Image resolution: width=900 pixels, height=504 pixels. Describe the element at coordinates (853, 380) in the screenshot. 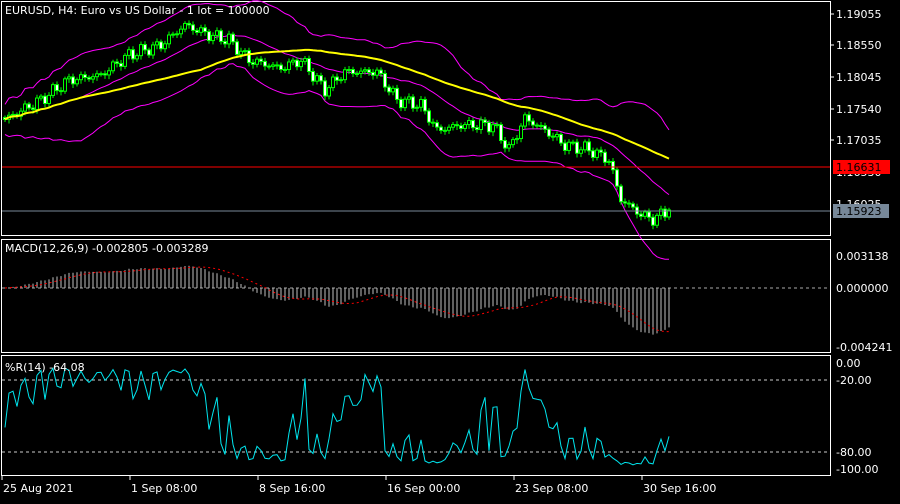

I see `wpr-axis-label: -20.00` at that location.